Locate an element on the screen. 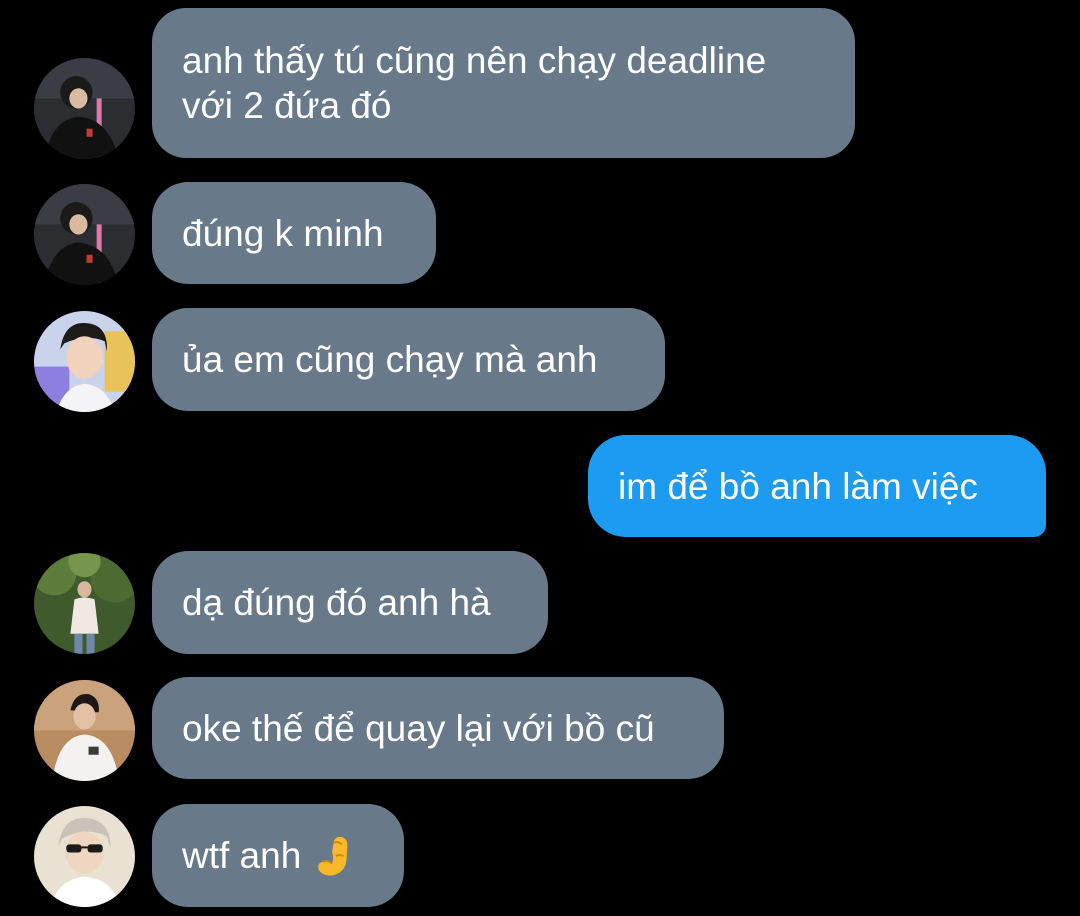  message-bubble-4-outgoing: im để bồ anh làm việc is located at coordinates (817, 486).